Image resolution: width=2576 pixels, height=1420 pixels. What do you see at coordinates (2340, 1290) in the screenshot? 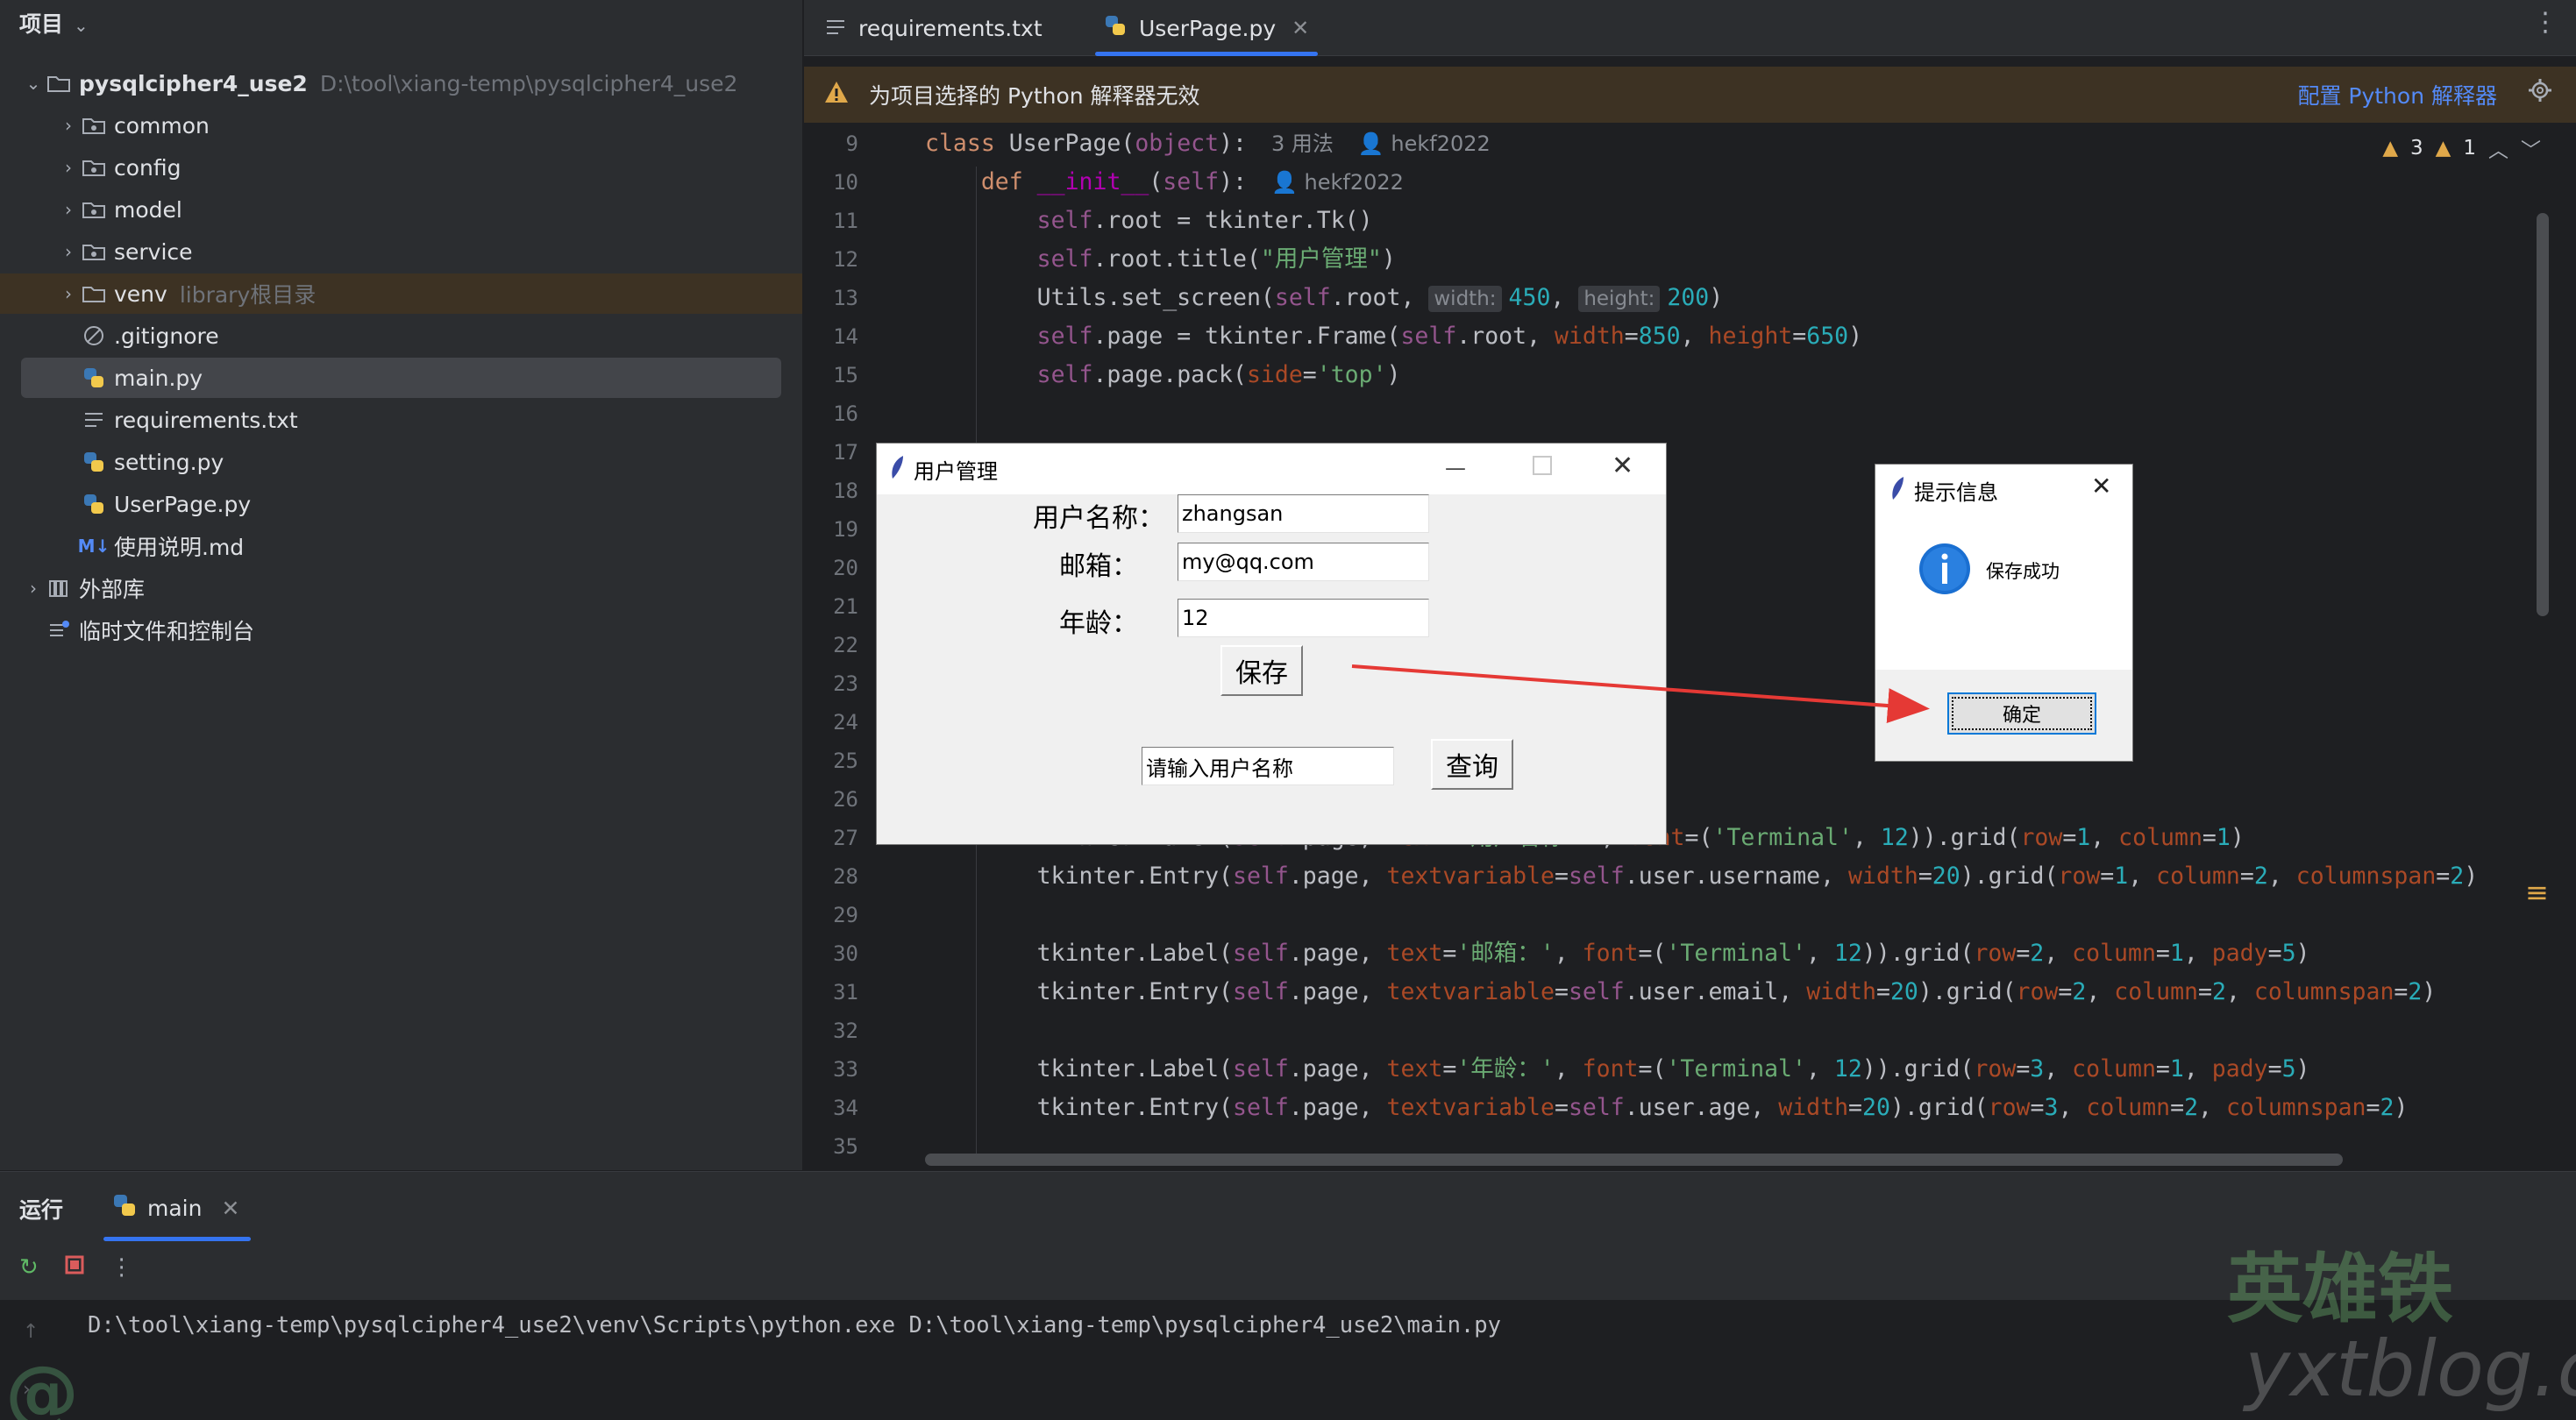
I see `watermark-brand: 英雄铁` at bounding box center [2340, 1290].